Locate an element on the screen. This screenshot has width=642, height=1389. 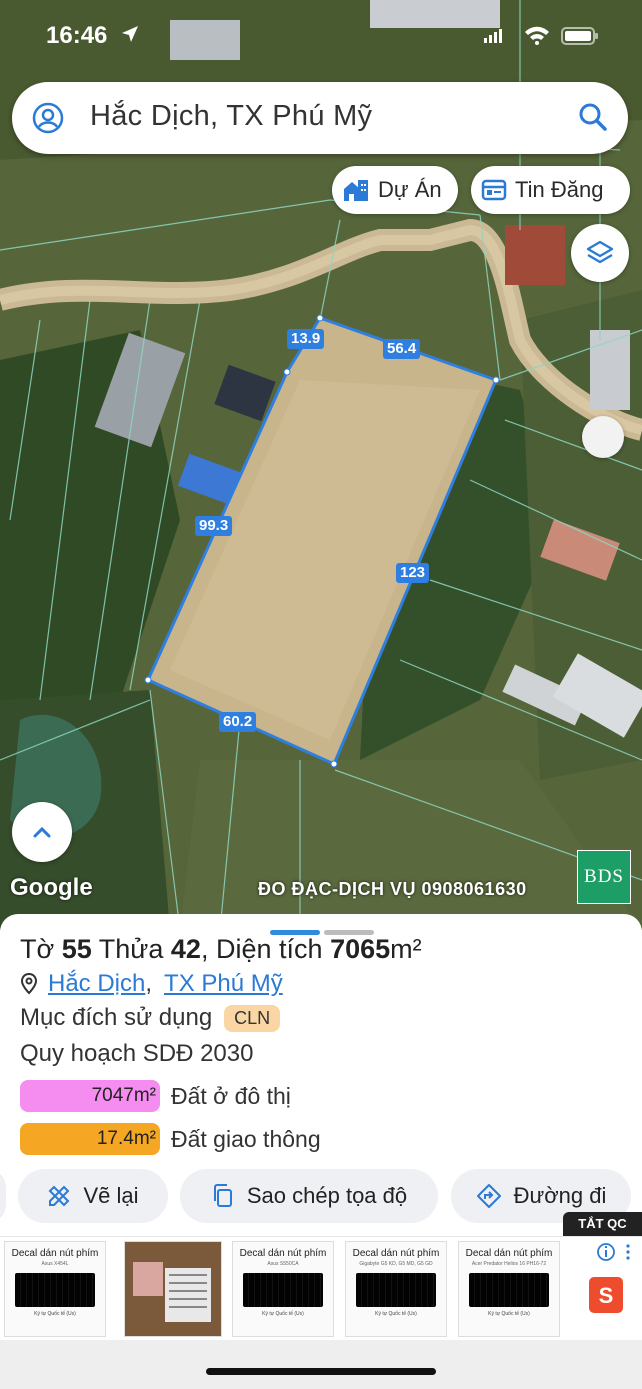
ad-item-model: Asus S550CA is located at coordinates (283, 1264).